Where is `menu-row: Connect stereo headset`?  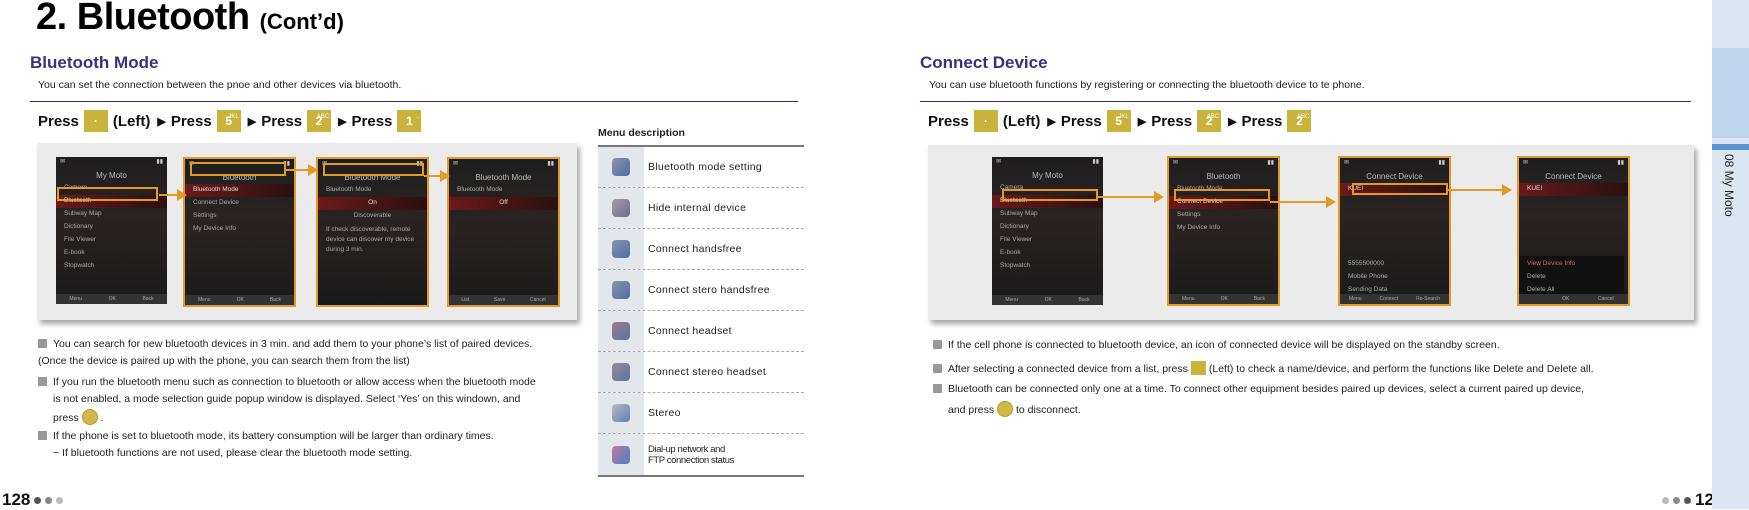
menu-row: Connect stereo headset is located at coordinates (701, 372).